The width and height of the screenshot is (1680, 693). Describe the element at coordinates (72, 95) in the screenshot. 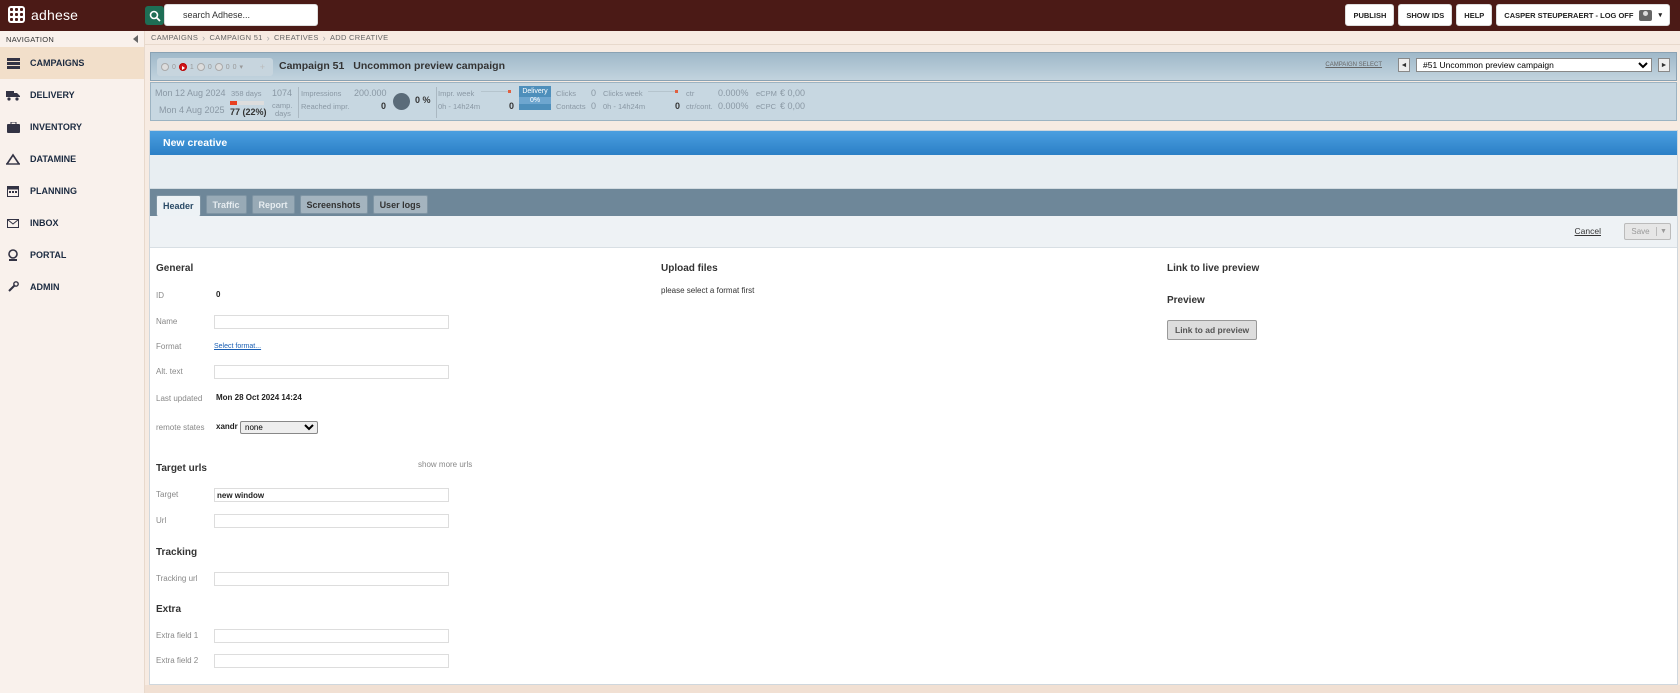

I see `sidebar-item-delivery: DELIVERY` at that location.